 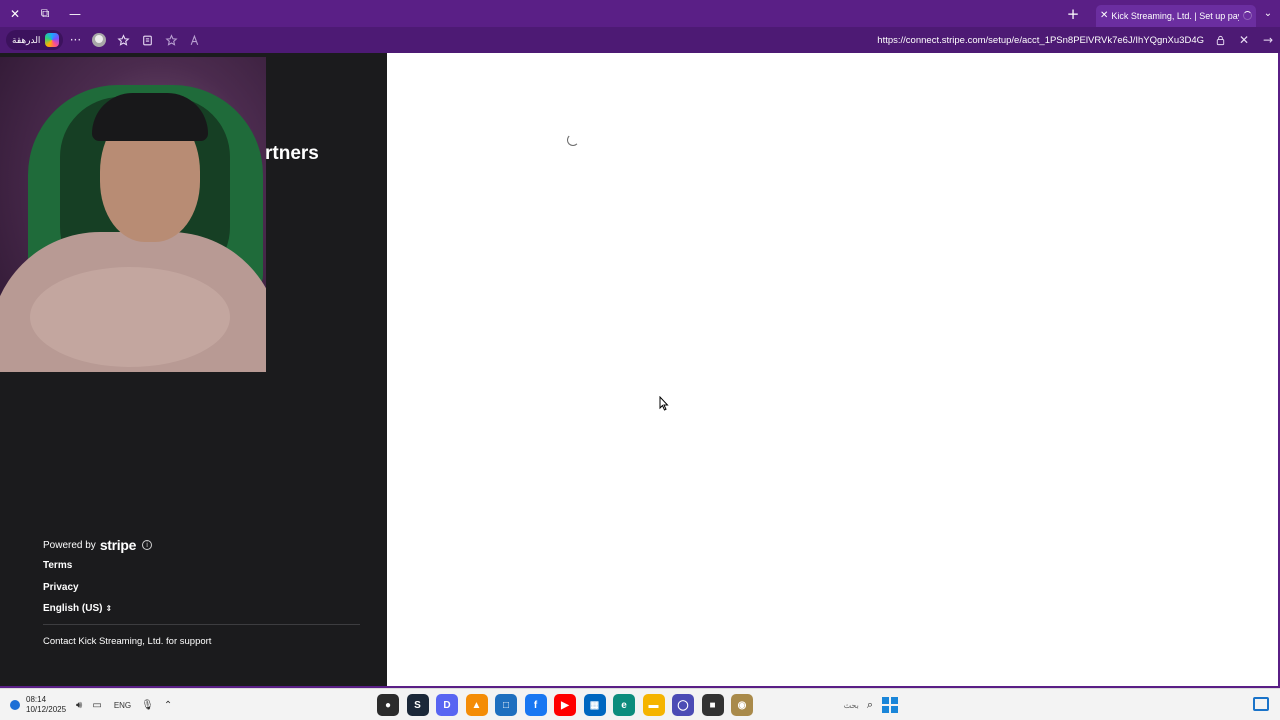 What do you see at coordinates (195, 40) in the screenshot?
I see `read-aloud-icon` at bounding box center [195, 40].